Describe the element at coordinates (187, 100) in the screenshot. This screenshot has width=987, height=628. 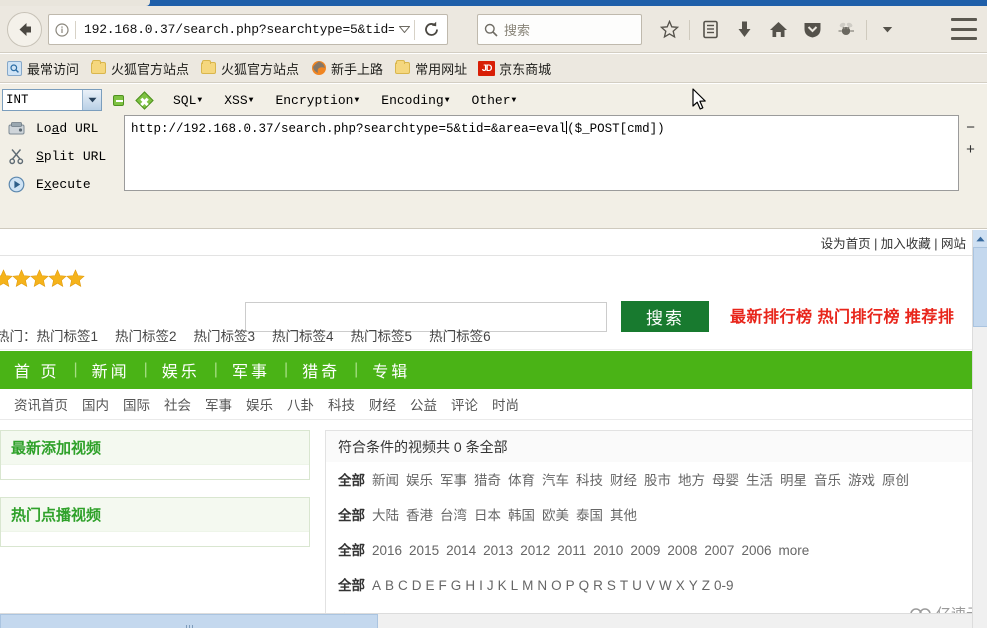
I see `hackbar-menu-sql: SQL▼` at that location.